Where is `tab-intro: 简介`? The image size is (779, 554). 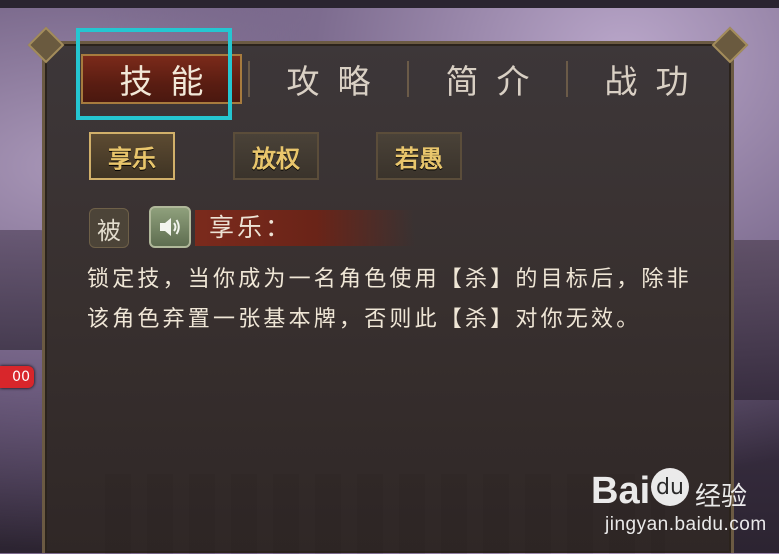
tab-intro: 简介 is located at coordinates (487, 79).